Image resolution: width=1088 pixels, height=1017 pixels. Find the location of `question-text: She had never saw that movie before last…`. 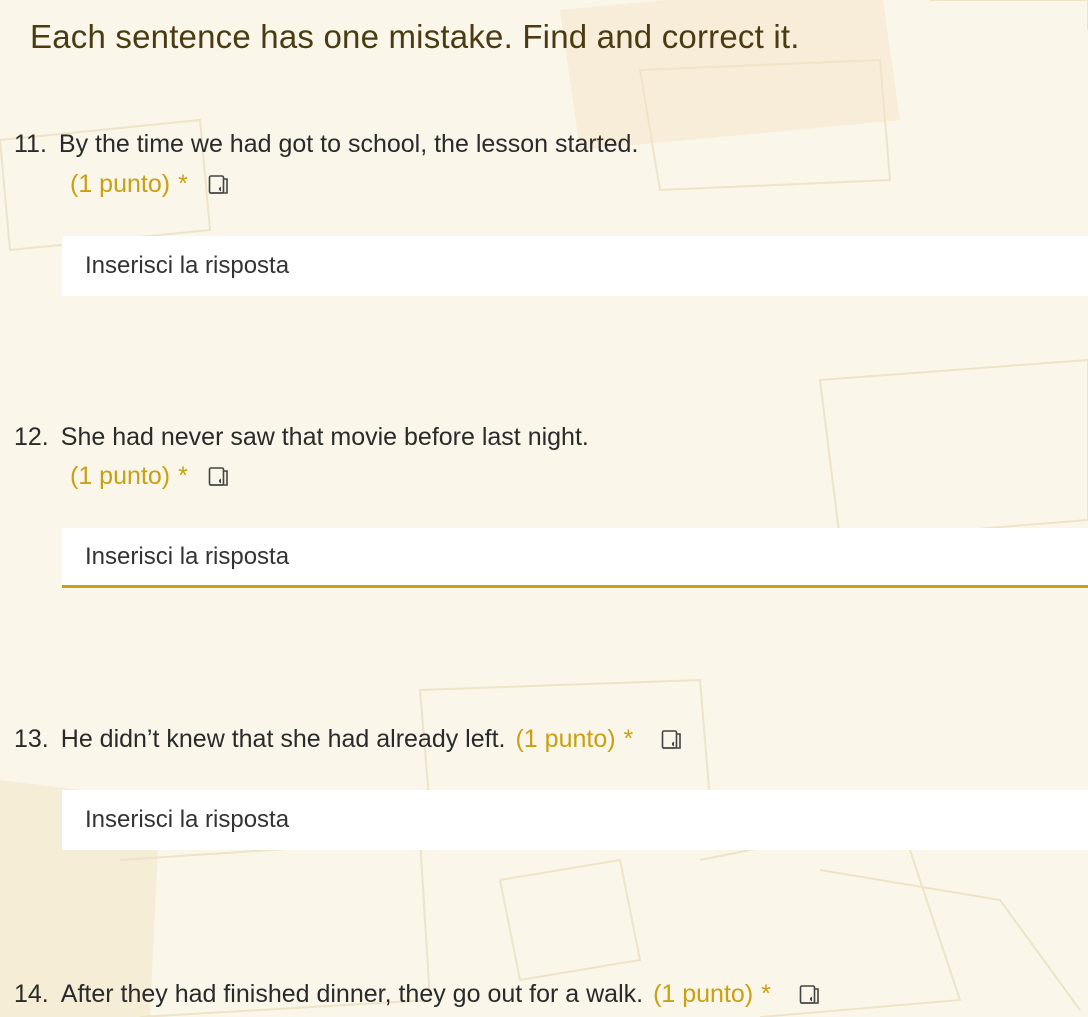

question-text: She had never saw that movie before last… is located at coordinates (324, 437).